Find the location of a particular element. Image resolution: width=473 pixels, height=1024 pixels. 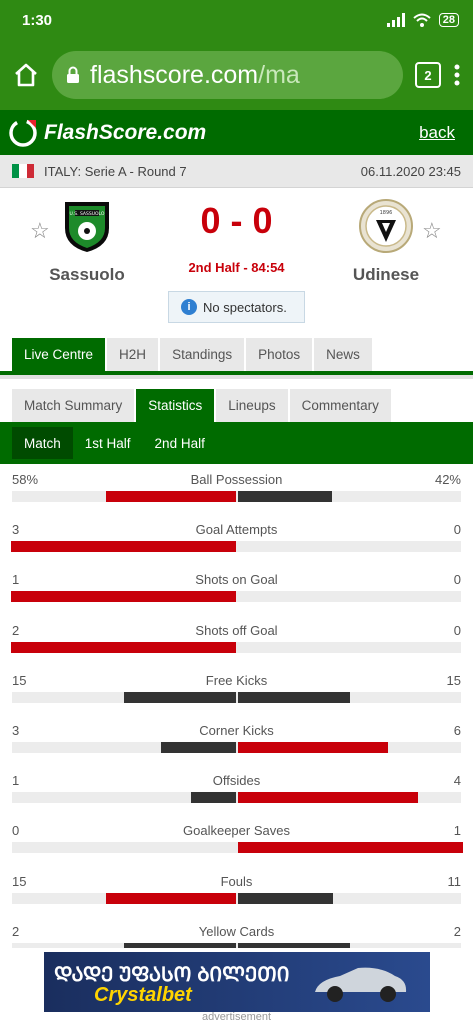

stat-row: 1 Offsides 4 is located at coordinates (236, 790).